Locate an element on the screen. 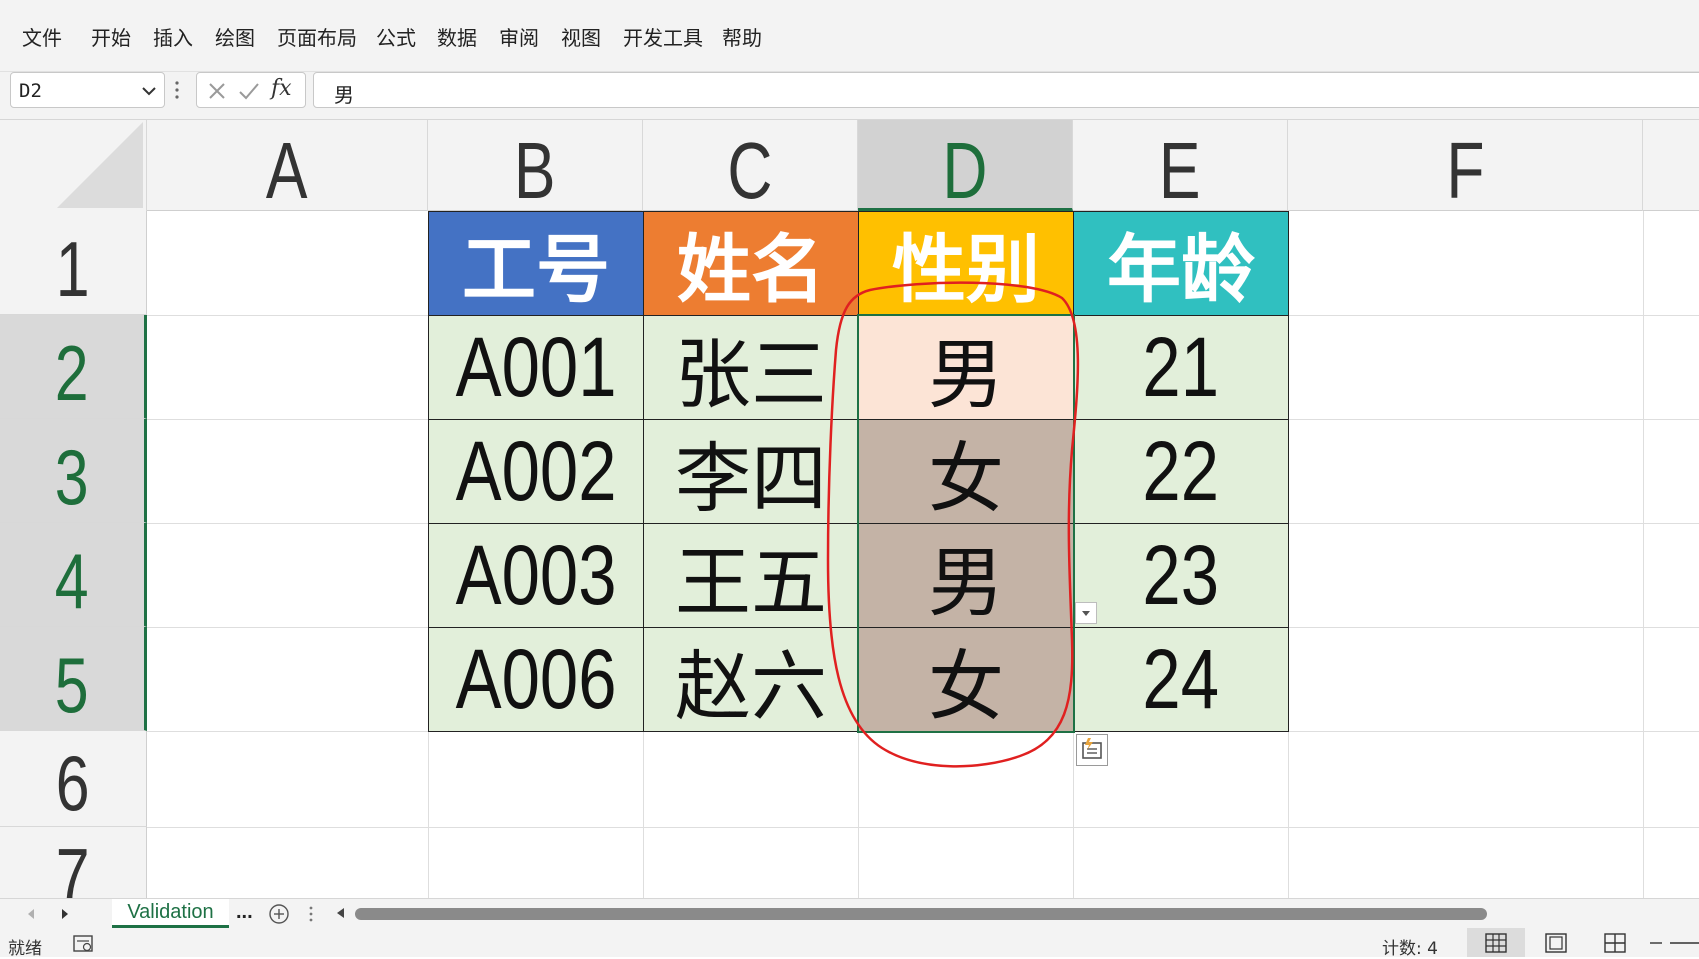  sheet-tab-label: Validation is located at coordinates (170, 912).